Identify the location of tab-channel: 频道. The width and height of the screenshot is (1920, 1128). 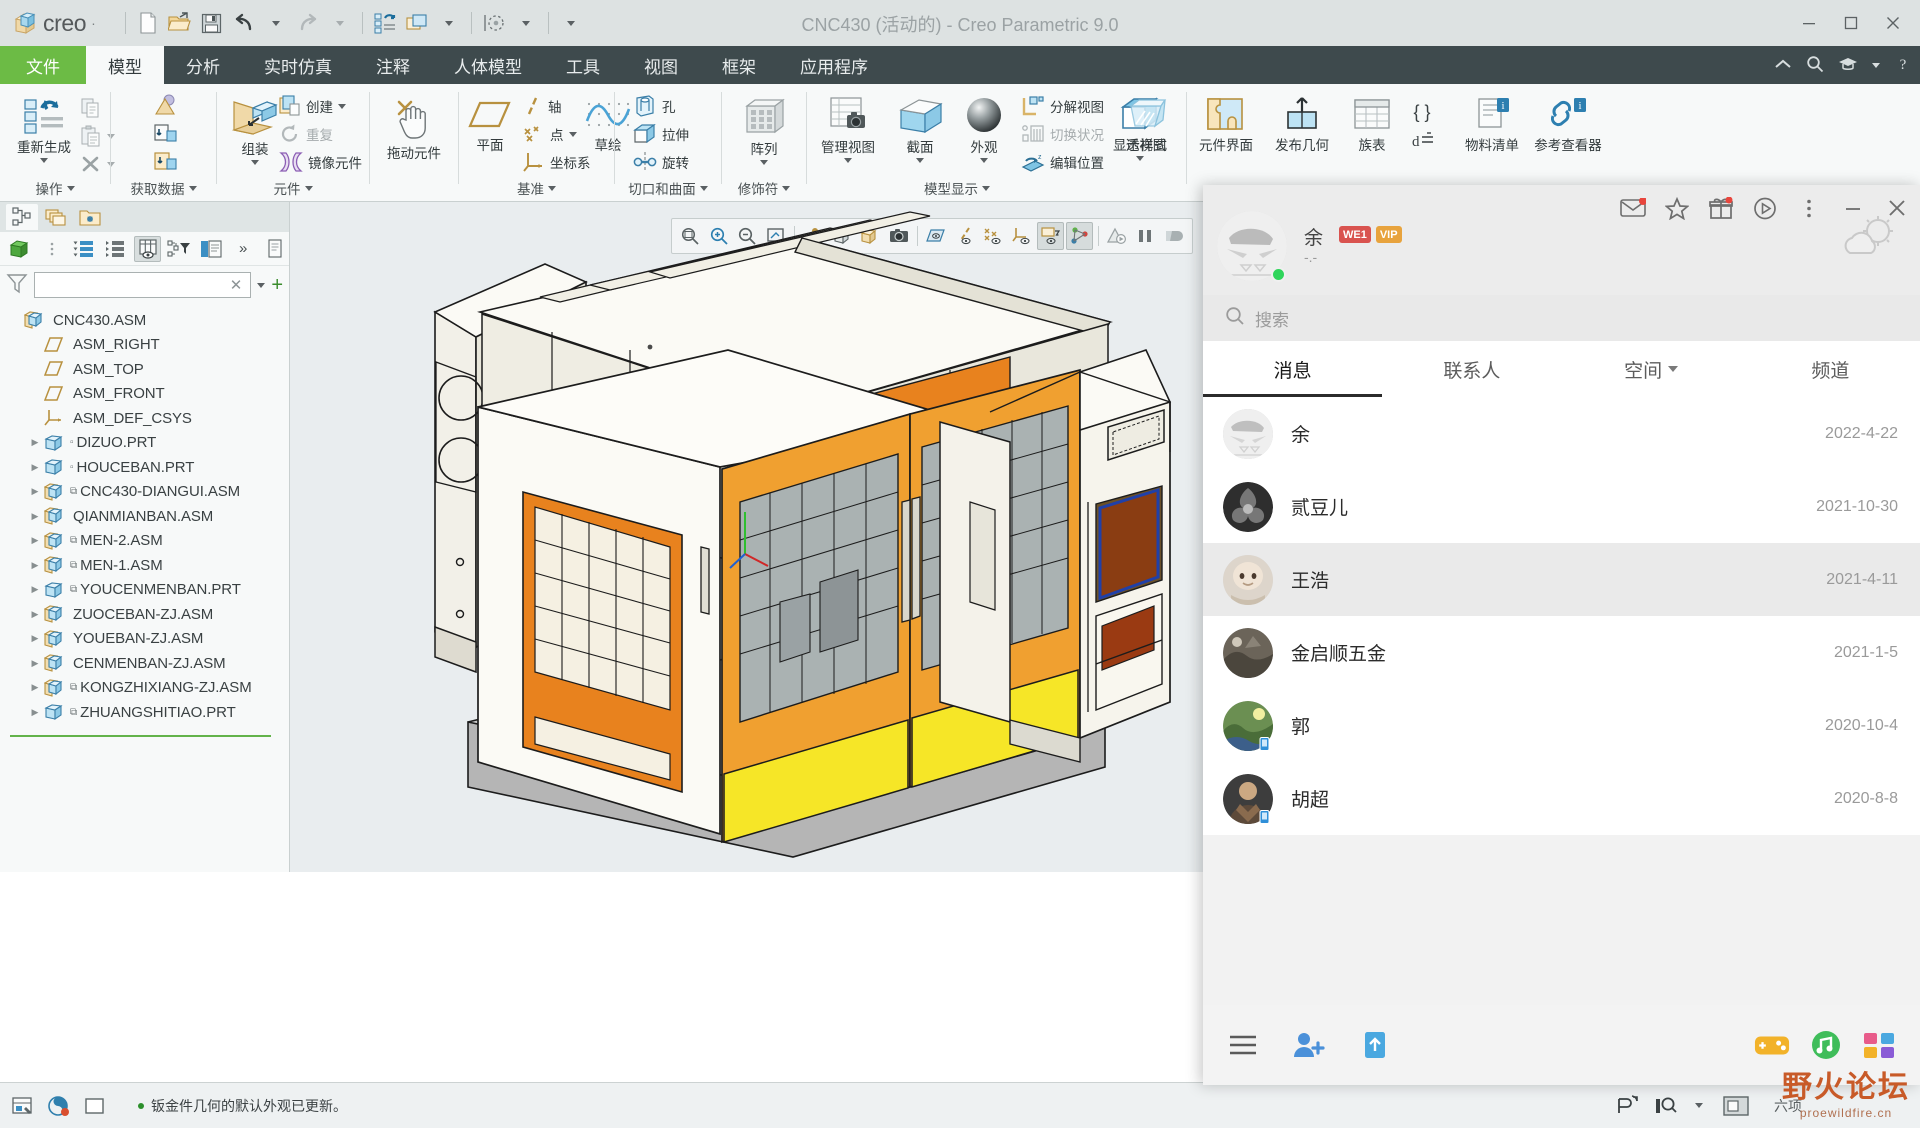
(1830, 369).